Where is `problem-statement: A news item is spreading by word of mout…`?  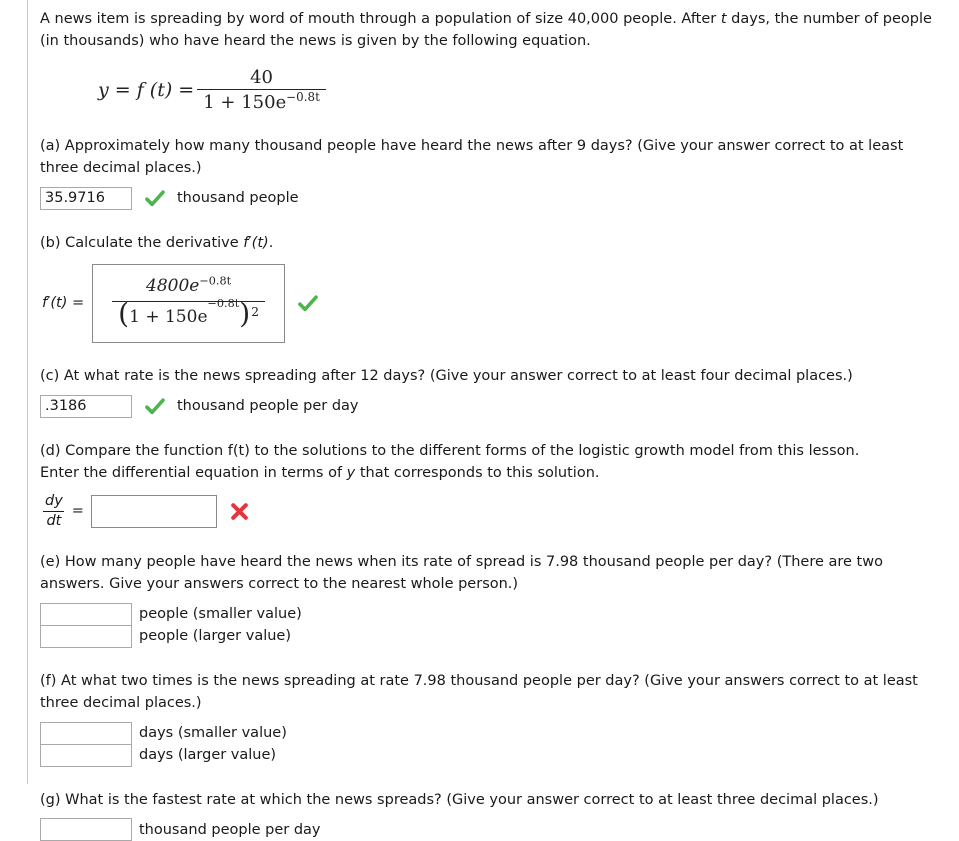
problem-statement: A news item is spreading by word of mout… is located at coordinates (491, 30).